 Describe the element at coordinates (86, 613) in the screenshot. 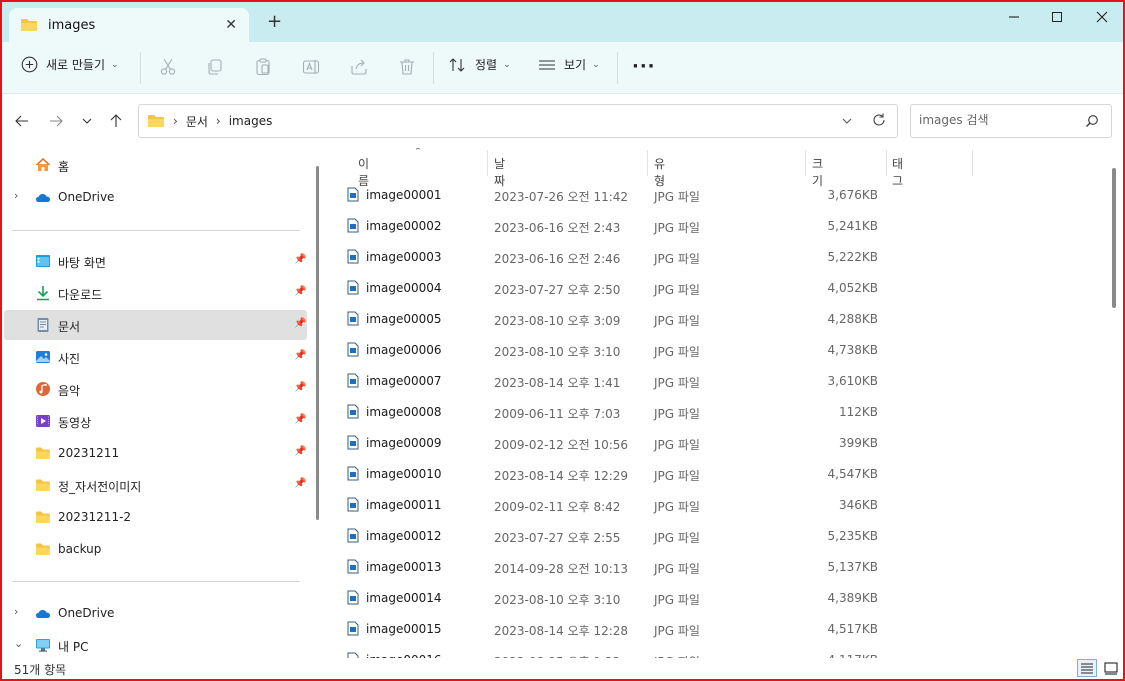

I see `sidebar-item-label: OneDrive` at that location.